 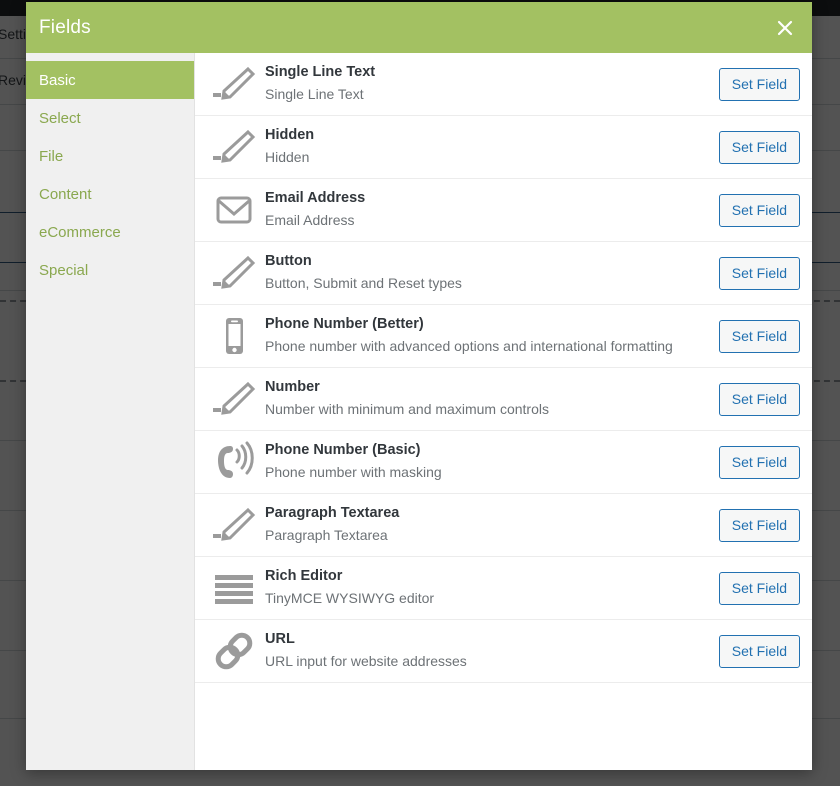 What do you see at coordinates (492, 146) in the screenshot?
I see `field-text: Hidden Hidden` at bounding box center [492, 146].